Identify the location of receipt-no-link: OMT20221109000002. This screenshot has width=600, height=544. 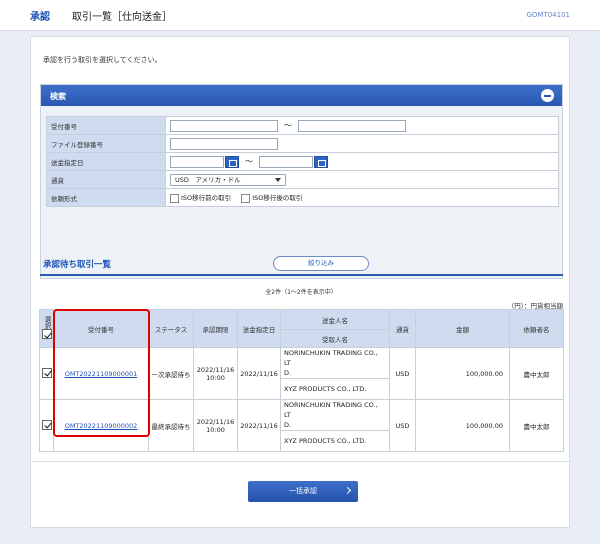
(101, 426).